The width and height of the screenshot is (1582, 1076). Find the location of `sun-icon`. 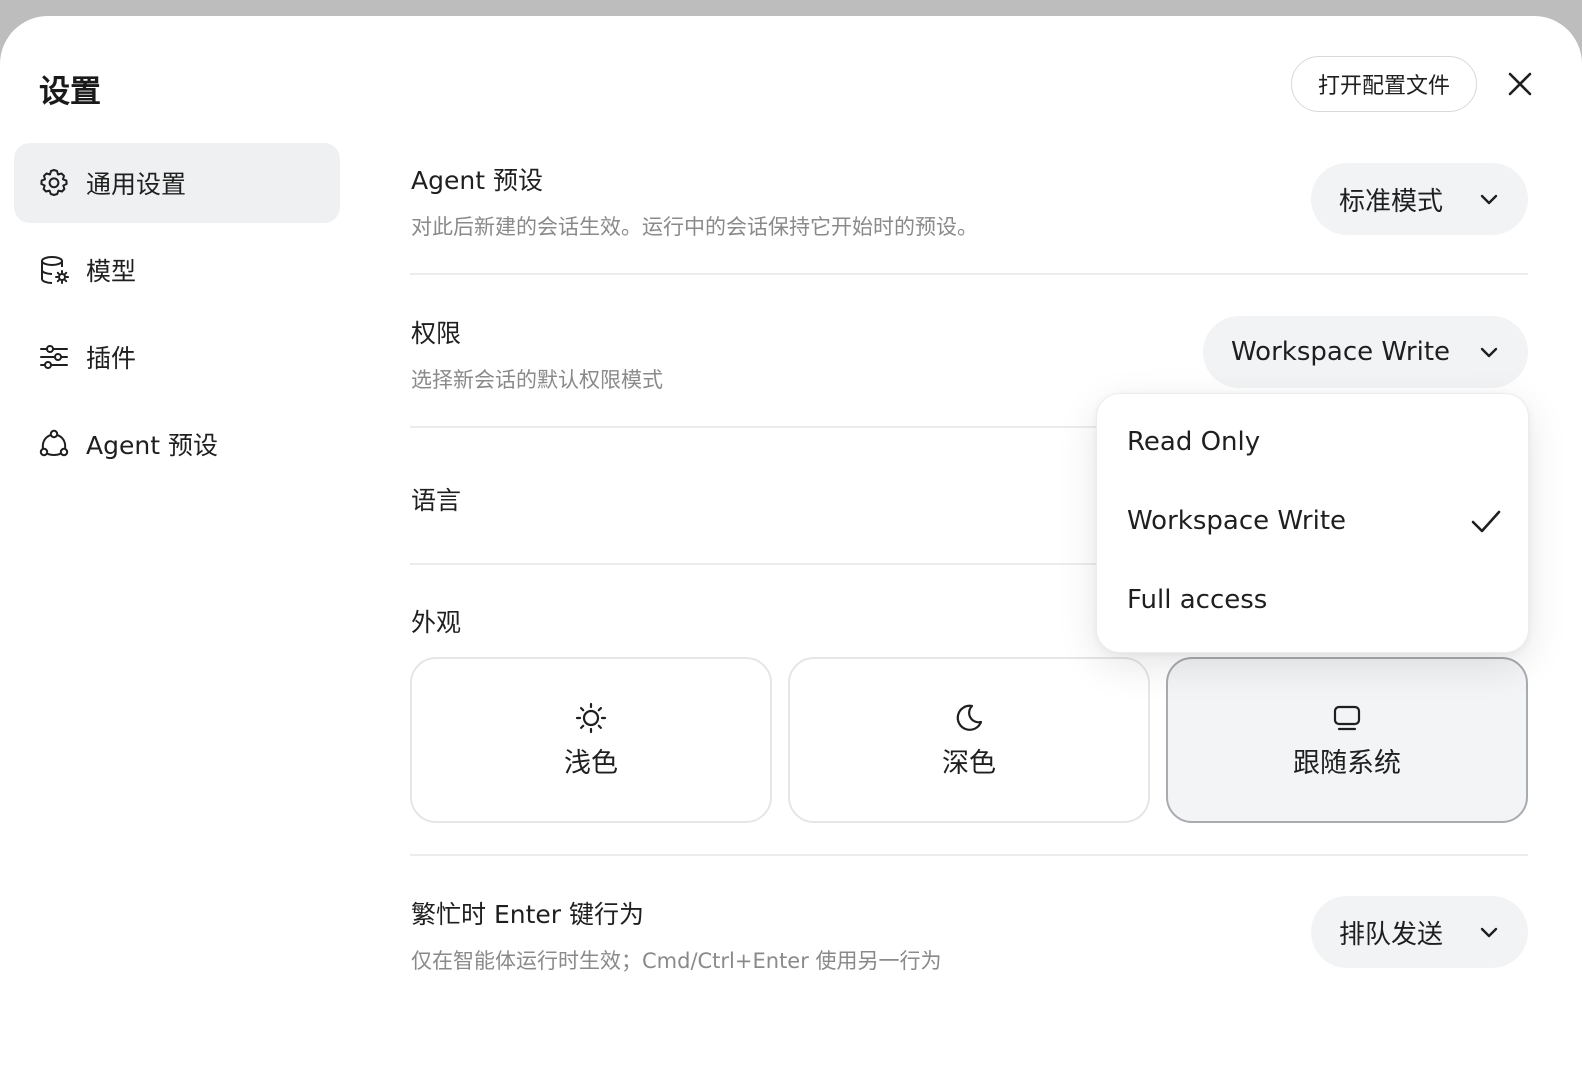

sun-icon is located at coordinates (591, 717).